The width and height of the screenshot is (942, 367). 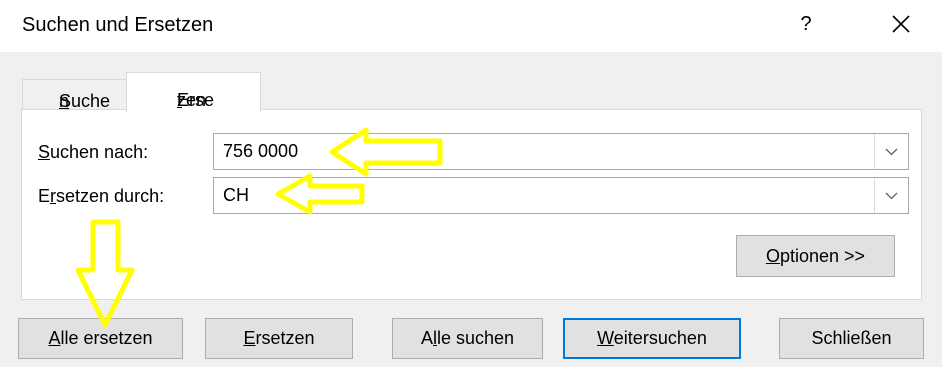 What do you see at coordinates (806, 24) in the screenshot?
I see `help-button: ?` at bounding box center [806, 24].